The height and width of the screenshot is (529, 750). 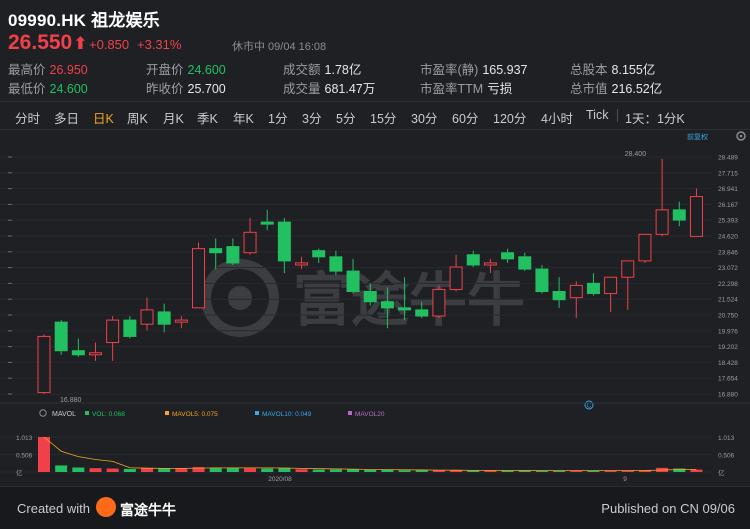 I want to click on tab-quarter-k: 季K, so click(x=207, y=117).